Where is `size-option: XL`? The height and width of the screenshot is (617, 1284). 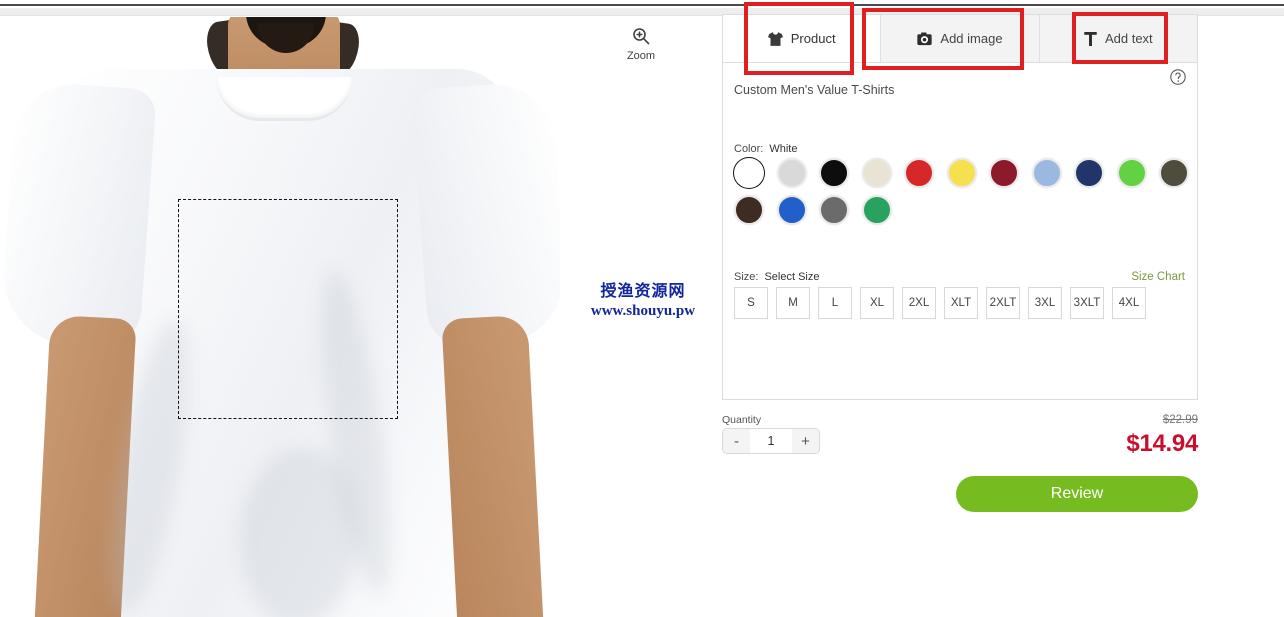
size-option: XL is located at coordinates (877, 303).